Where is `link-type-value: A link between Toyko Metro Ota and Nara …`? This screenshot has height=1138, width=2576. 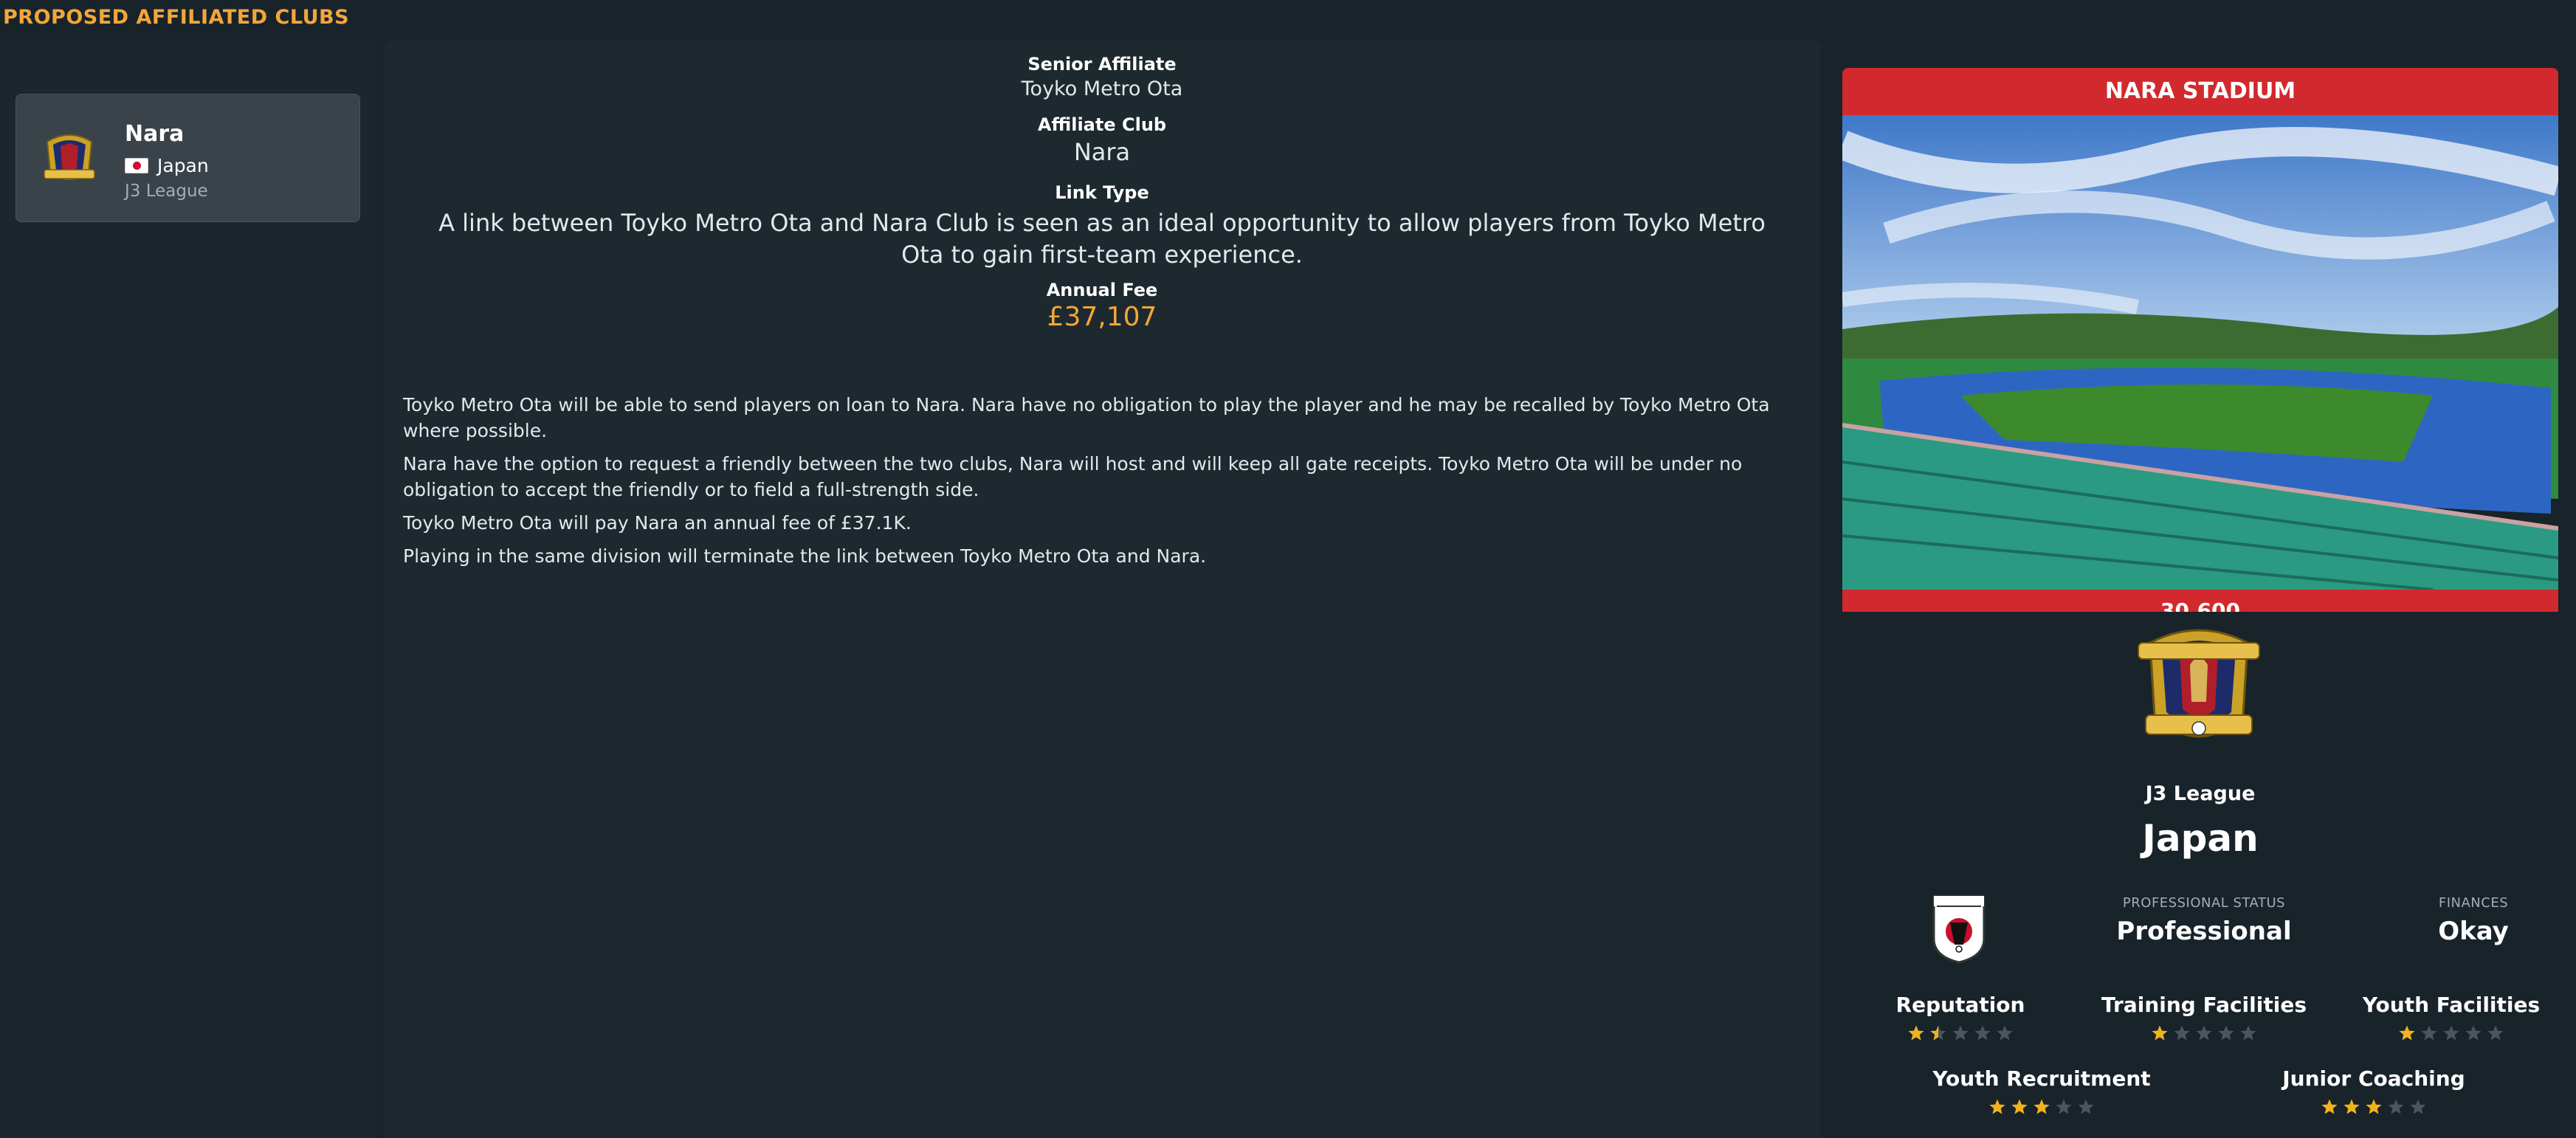
link-type-value: A link between Toyko Metro Ota and Nara … is located at coordinates (1102, 239).